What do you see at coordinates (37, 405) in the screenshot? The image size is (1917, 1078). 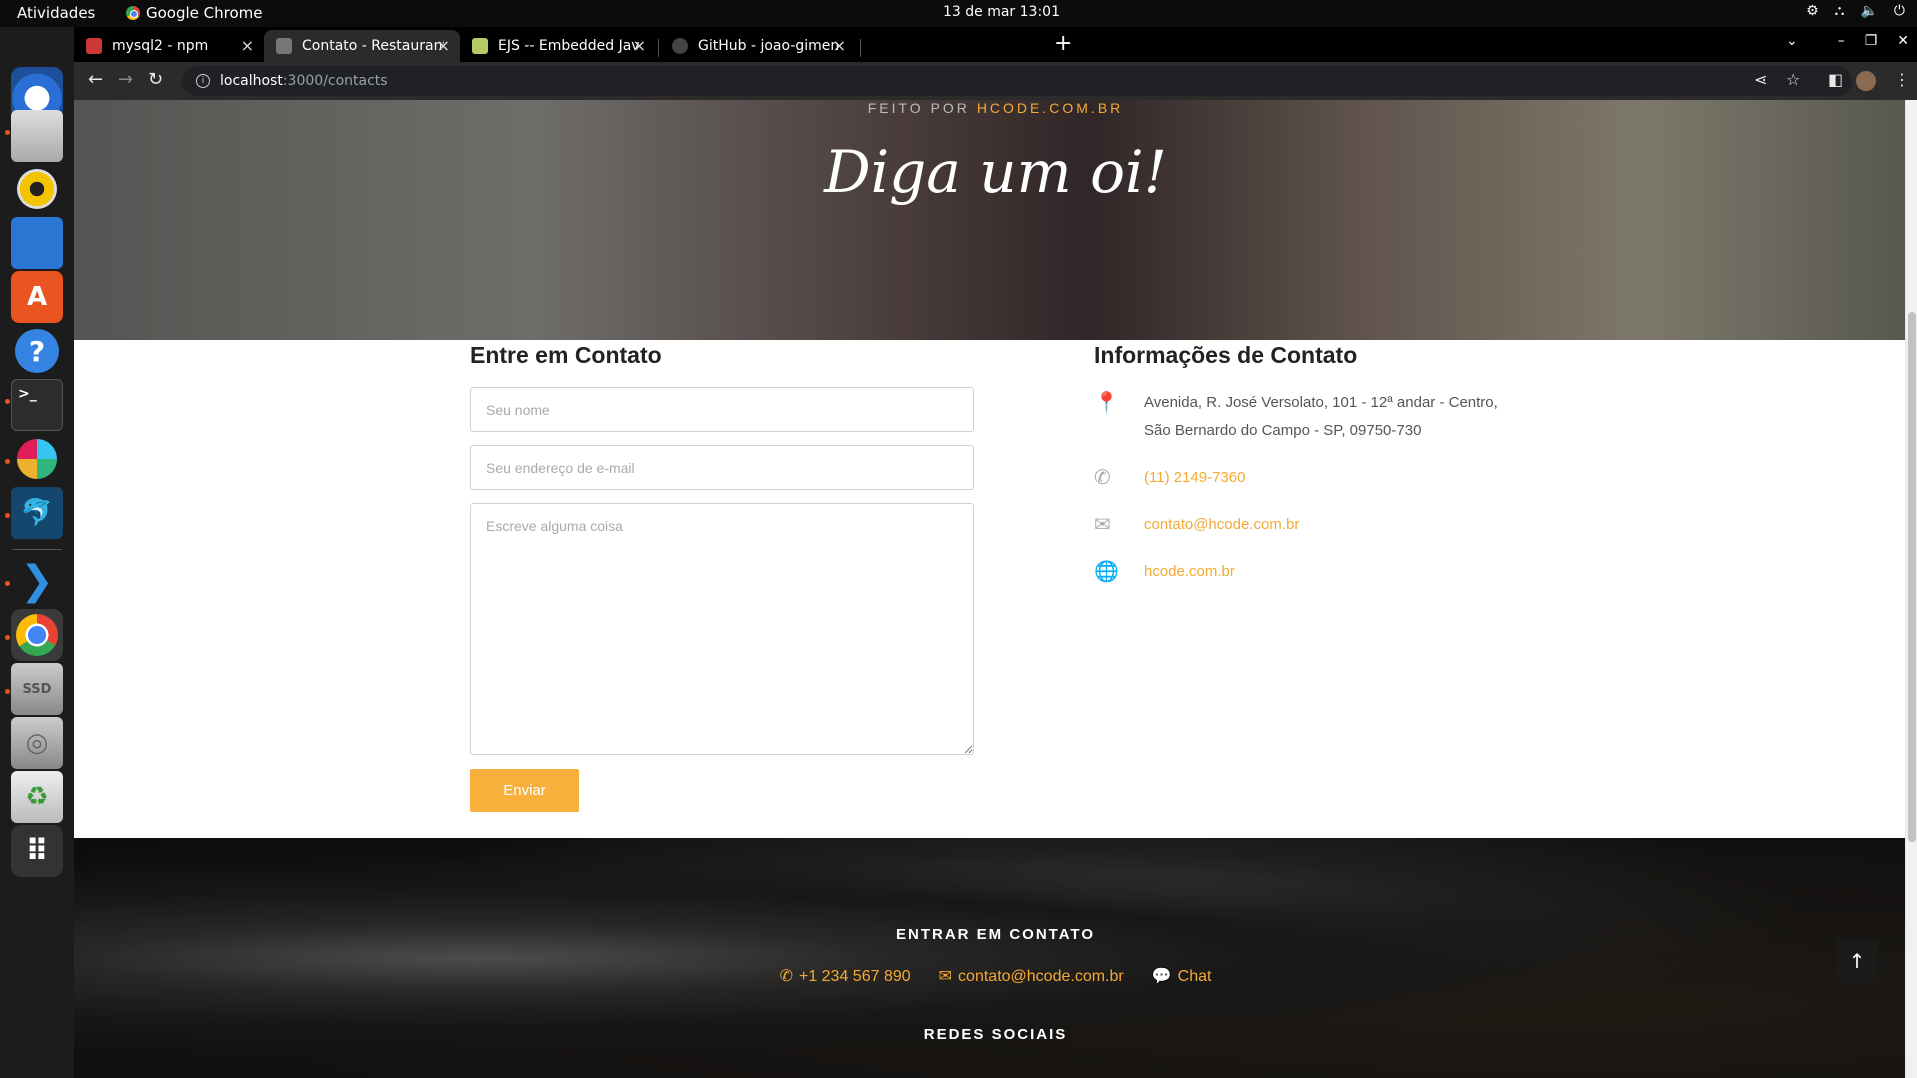 I see `terminal-icon: >_` at bounding box center [37, 405].